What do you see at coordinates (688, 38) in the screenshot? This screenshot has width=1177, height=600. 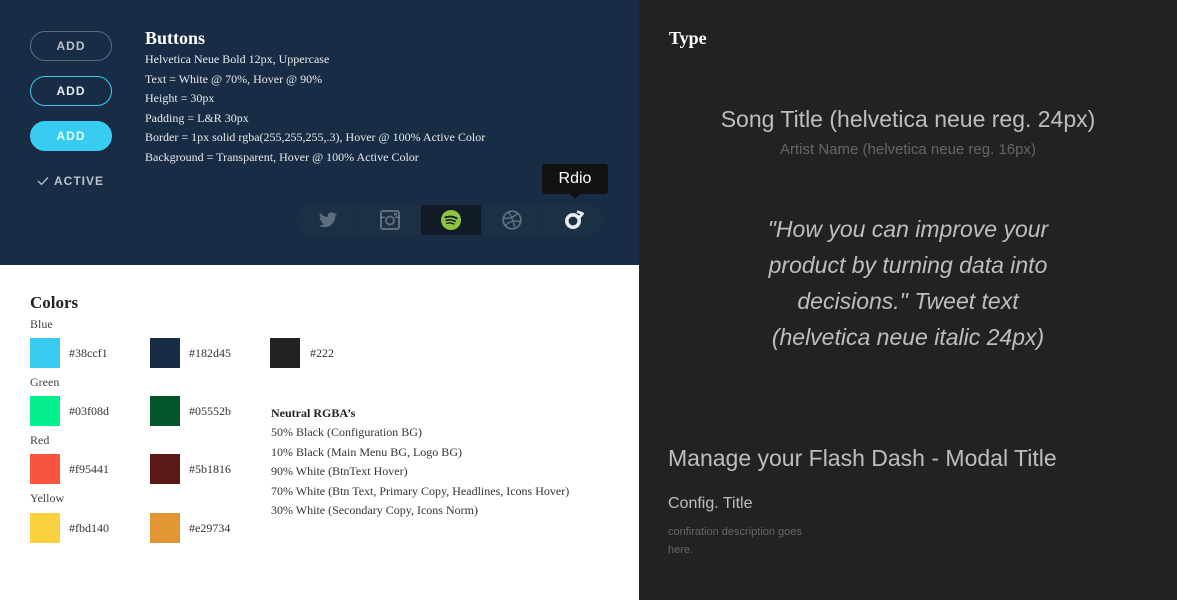 I see `type-section-title: Type` at bounding box center [688, 38].